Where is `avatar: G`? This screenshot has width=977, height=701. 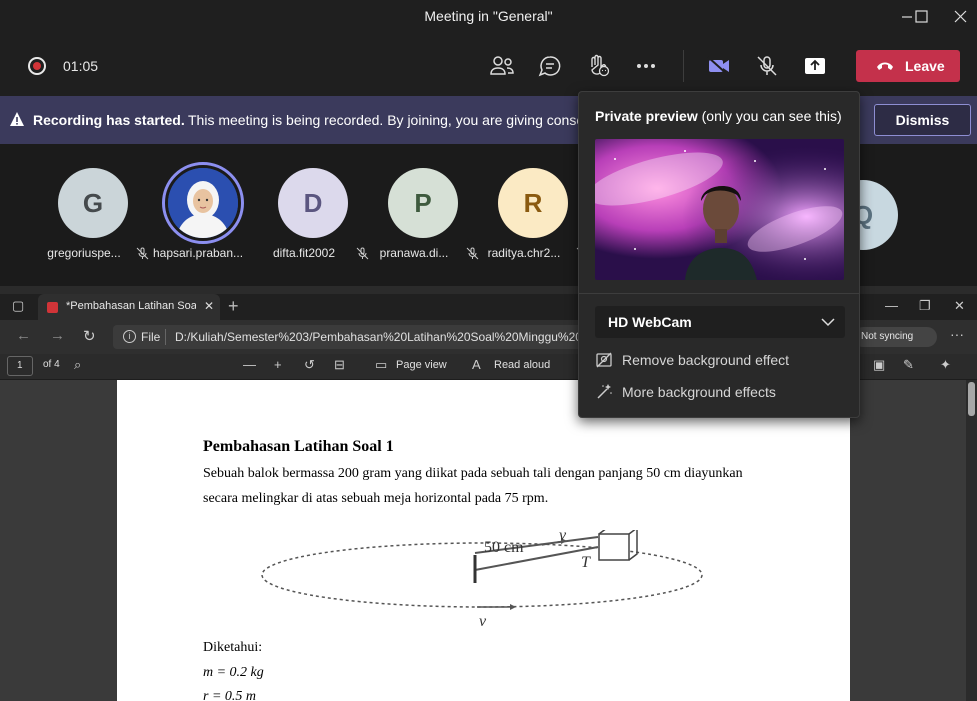 avatar: G is located at coordinates (93, 203).